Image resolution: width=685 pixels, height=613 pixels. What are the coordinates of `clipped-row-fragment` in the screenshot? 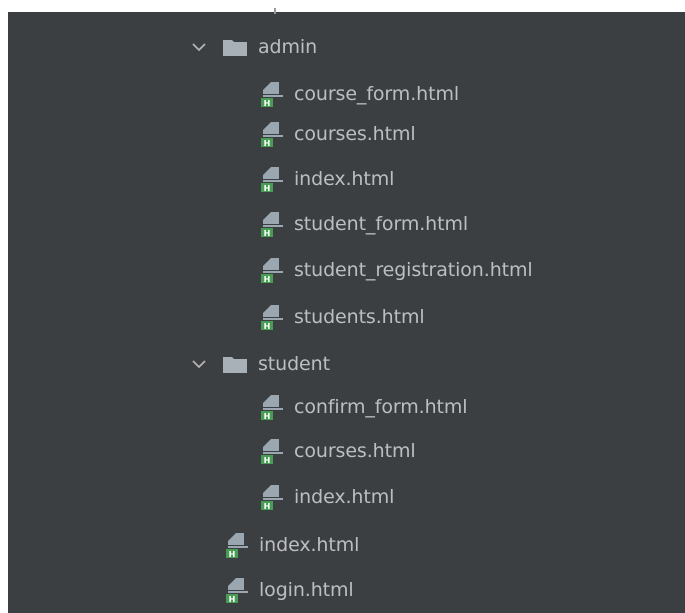 It's located at (275, 11).